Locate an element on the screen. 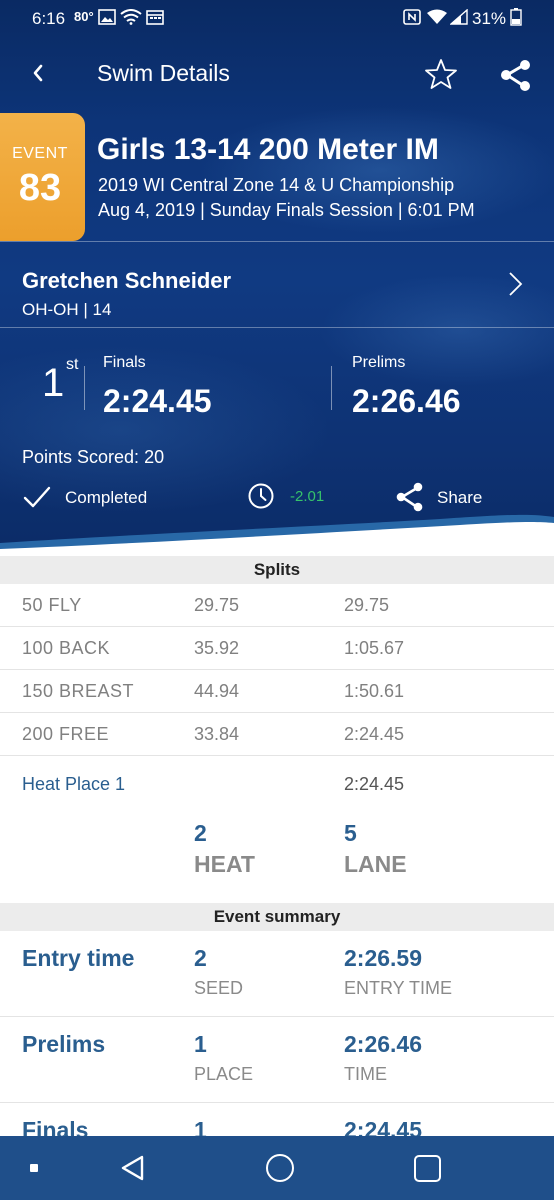  splits-header: Splits is located at coordinates (277, 570).